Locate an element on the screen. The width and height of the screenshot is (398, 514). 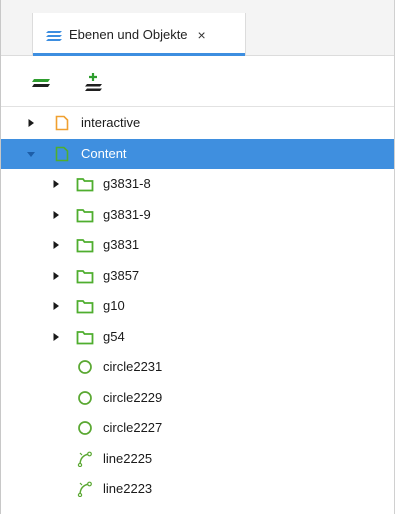
add-layer-icon is located at coordinates (41, 83).